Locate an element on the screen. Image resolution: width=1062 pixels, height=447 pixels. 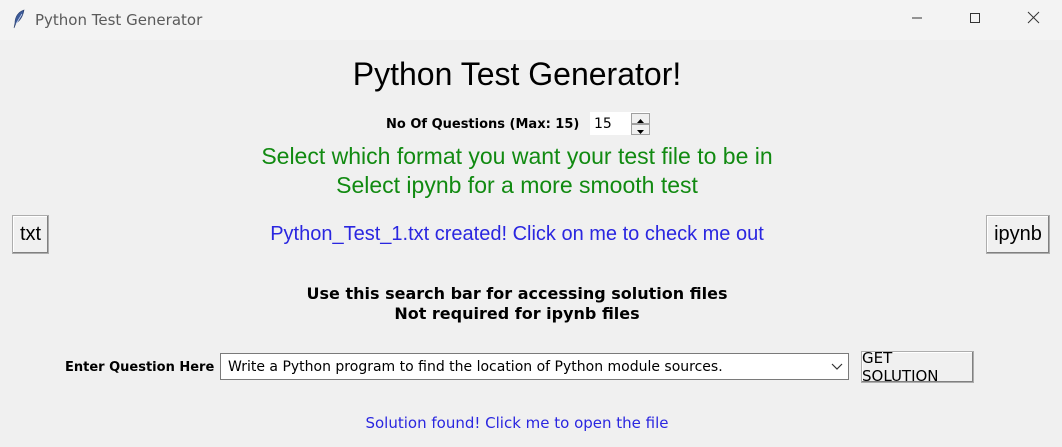
get-solution-button: GET SOLUTION is located at coordinates (917, 367).